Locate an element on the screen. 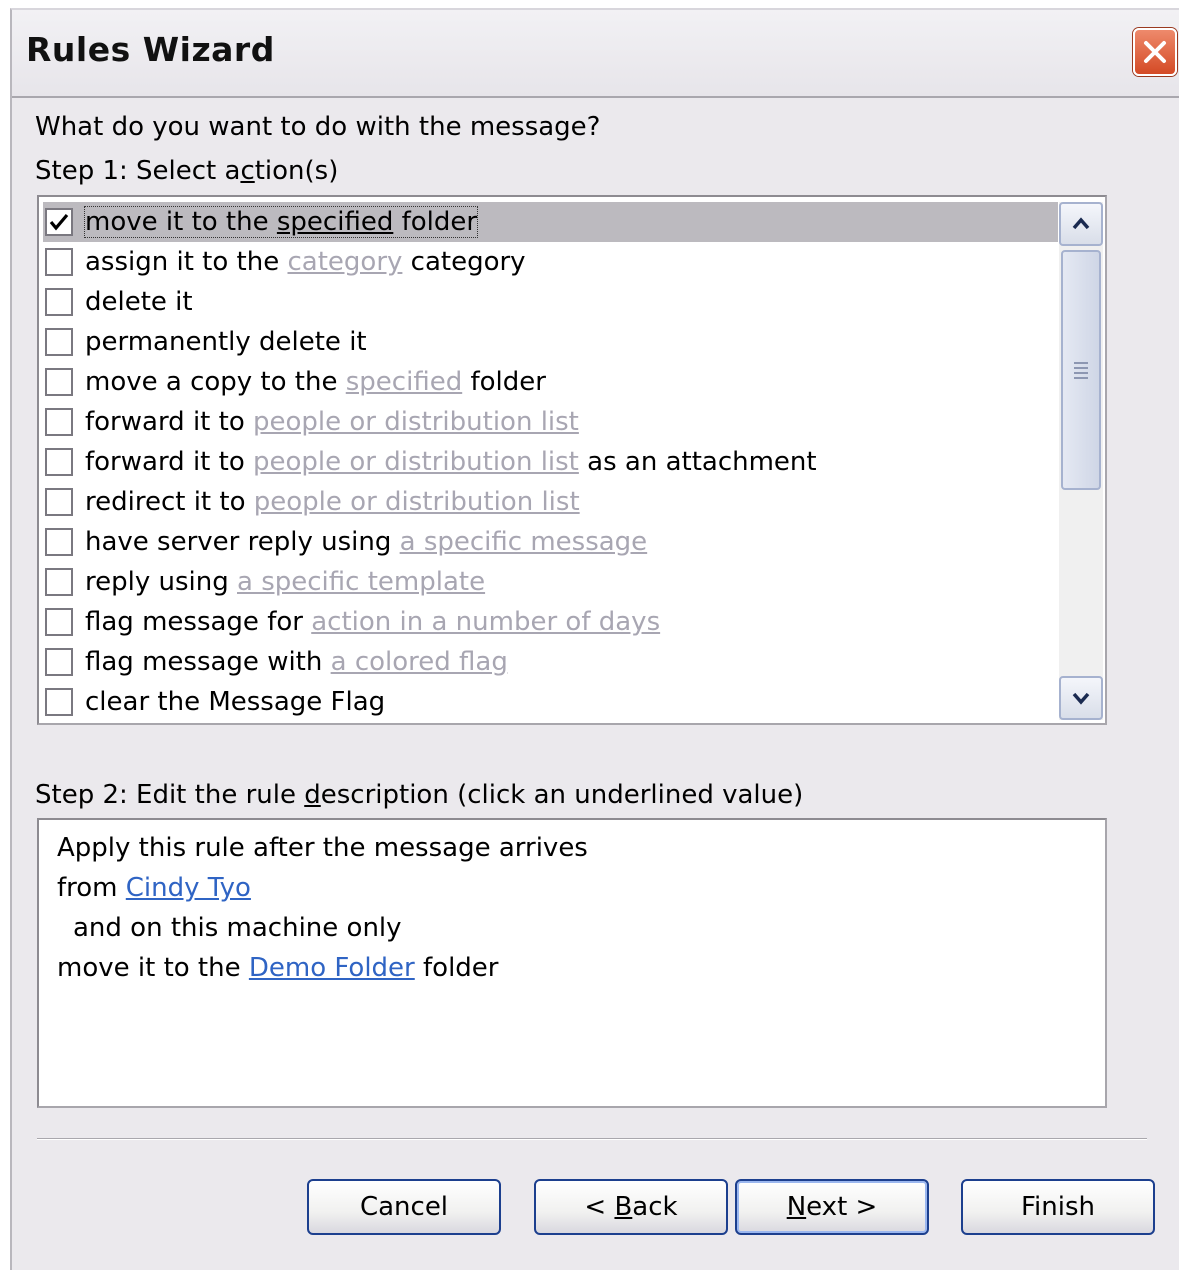  description-line: from Cindy Tyo is located at coordinates (572, 888).